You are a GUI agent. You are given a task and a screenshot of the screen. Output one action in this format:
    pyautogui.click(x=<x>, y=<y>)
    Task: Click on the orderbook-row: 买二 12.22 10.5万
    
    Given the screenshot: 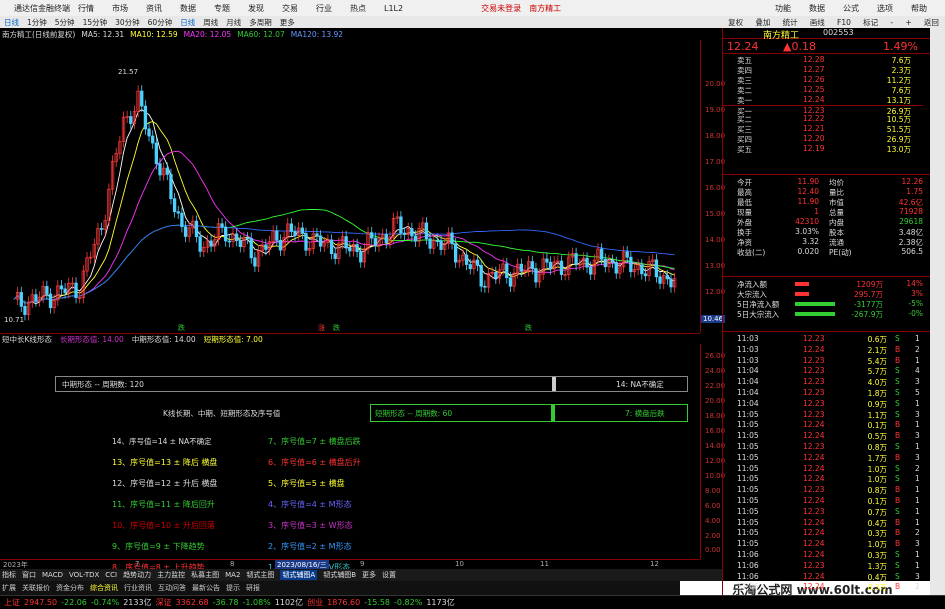 What is the action you would take?
    pyautogui.click(x=823, y=119)
    